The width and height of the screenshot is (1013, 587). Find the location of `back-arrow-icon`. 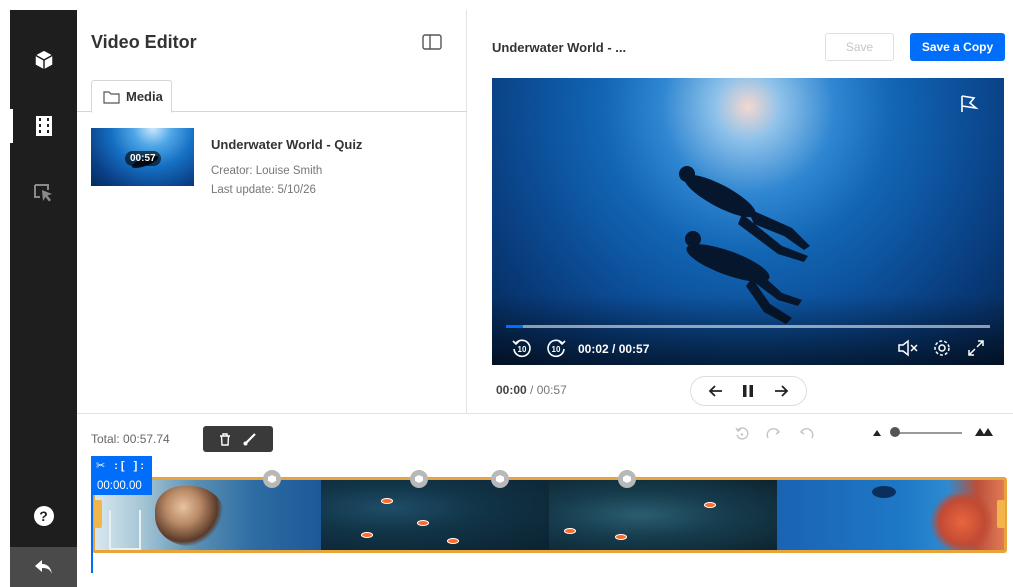

back-arrow-icon is located at coordinates (43, 567).